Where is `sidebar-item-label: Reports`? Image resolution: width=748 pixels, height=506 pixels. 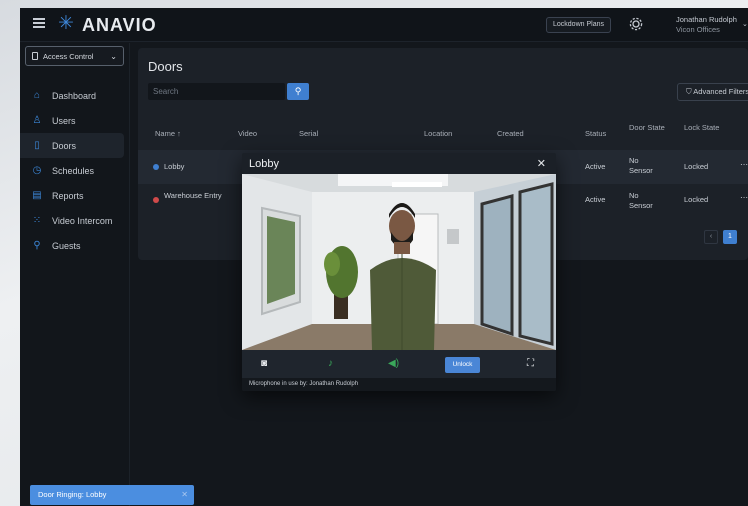
sidebar-item-label: Reports is located at coordinates (68, 195).